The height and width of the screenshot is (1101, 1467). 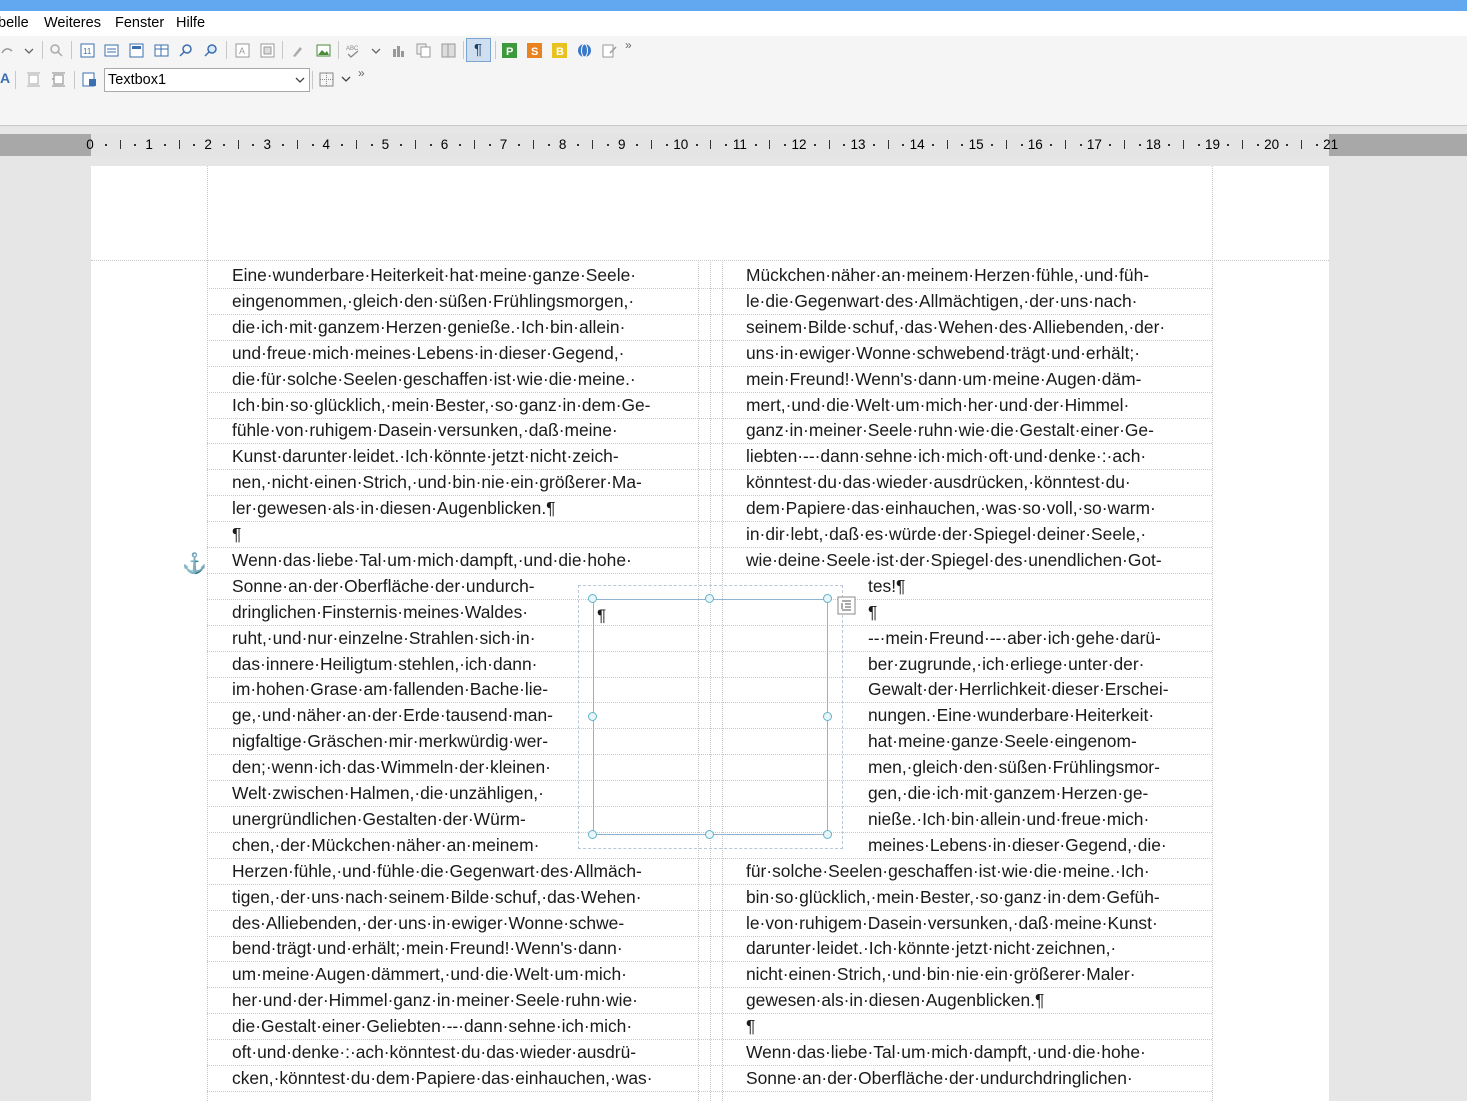 What do you see at coordinates (739, 144) in the screenshot?
I see `ruler-number: 11` at bounding box center [739, 144].